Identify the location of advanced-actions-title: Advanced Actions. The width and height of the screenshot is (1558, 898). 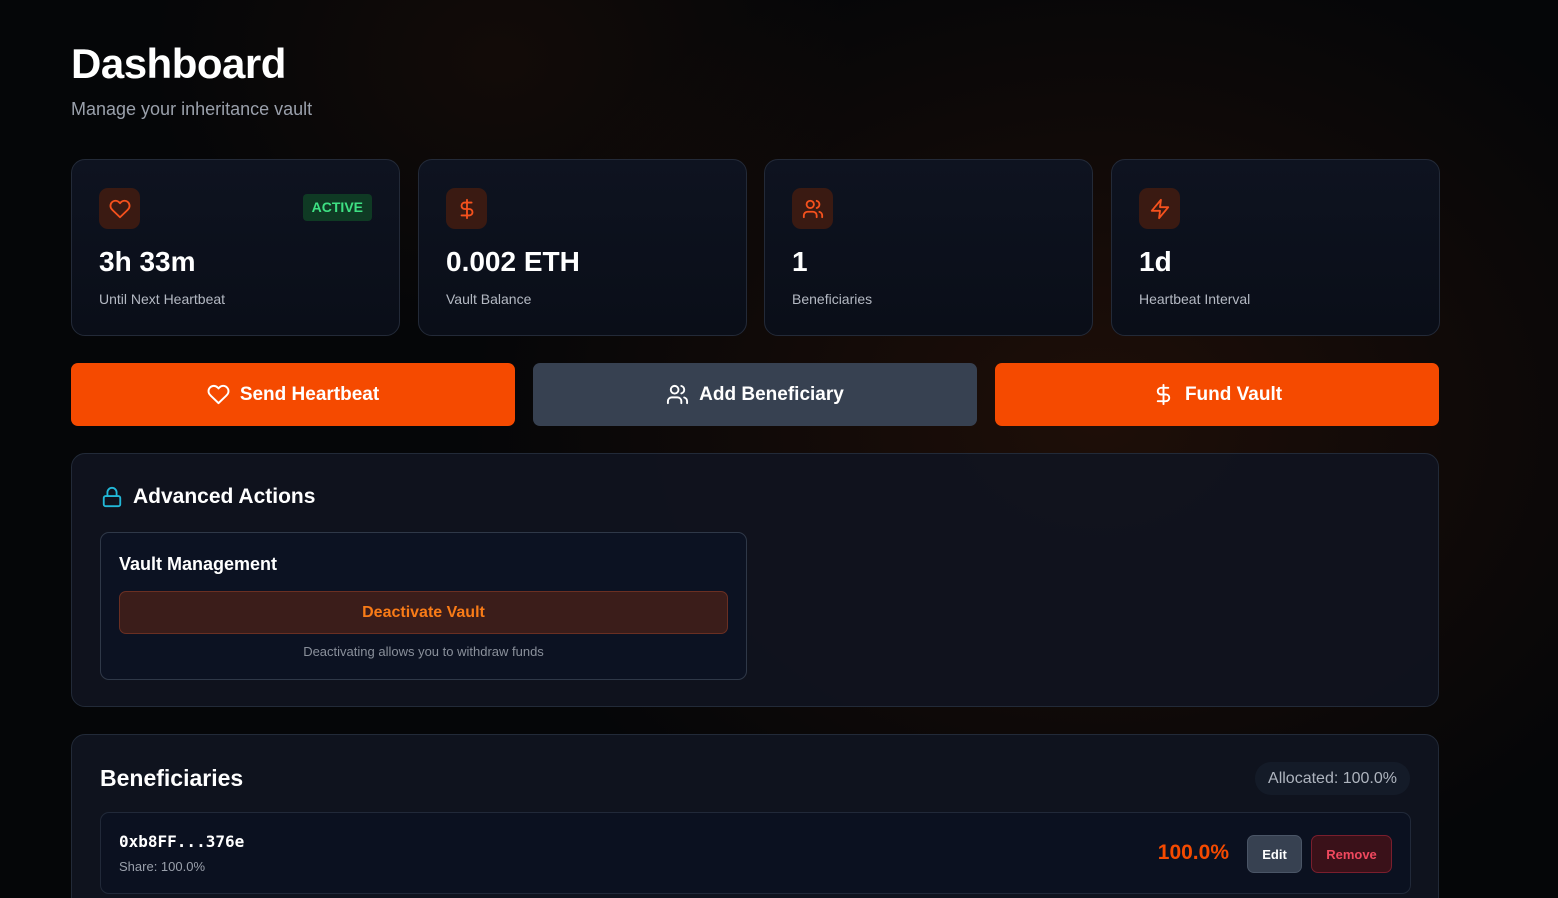
(224, 496).